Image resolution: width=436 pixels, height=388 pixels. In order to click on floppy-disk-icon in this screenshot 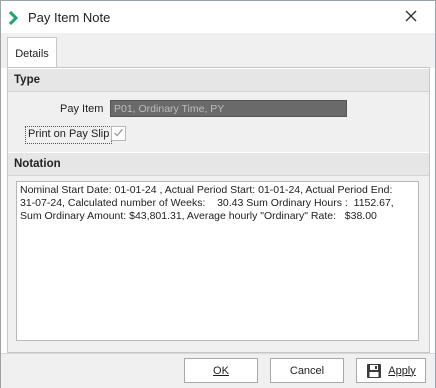, I will do `click(374, 371)`.